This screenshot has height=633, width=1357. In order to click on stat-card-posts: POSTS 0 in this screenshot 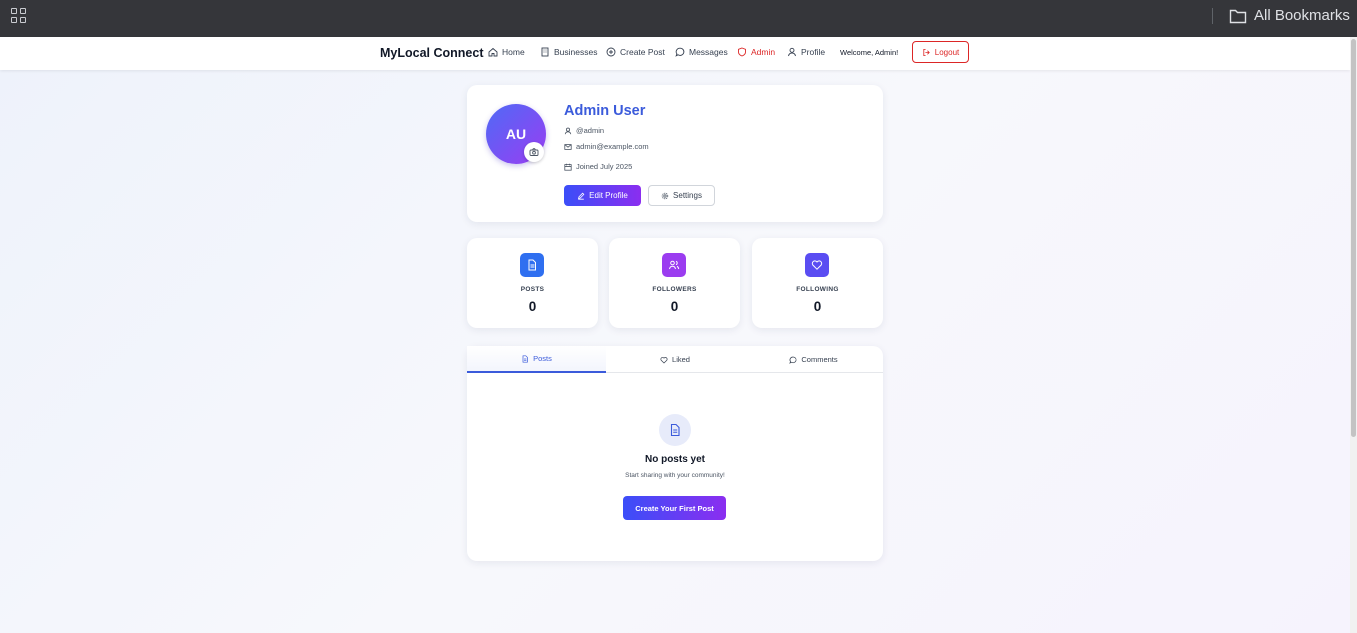, I will do `click(532, 283)`.